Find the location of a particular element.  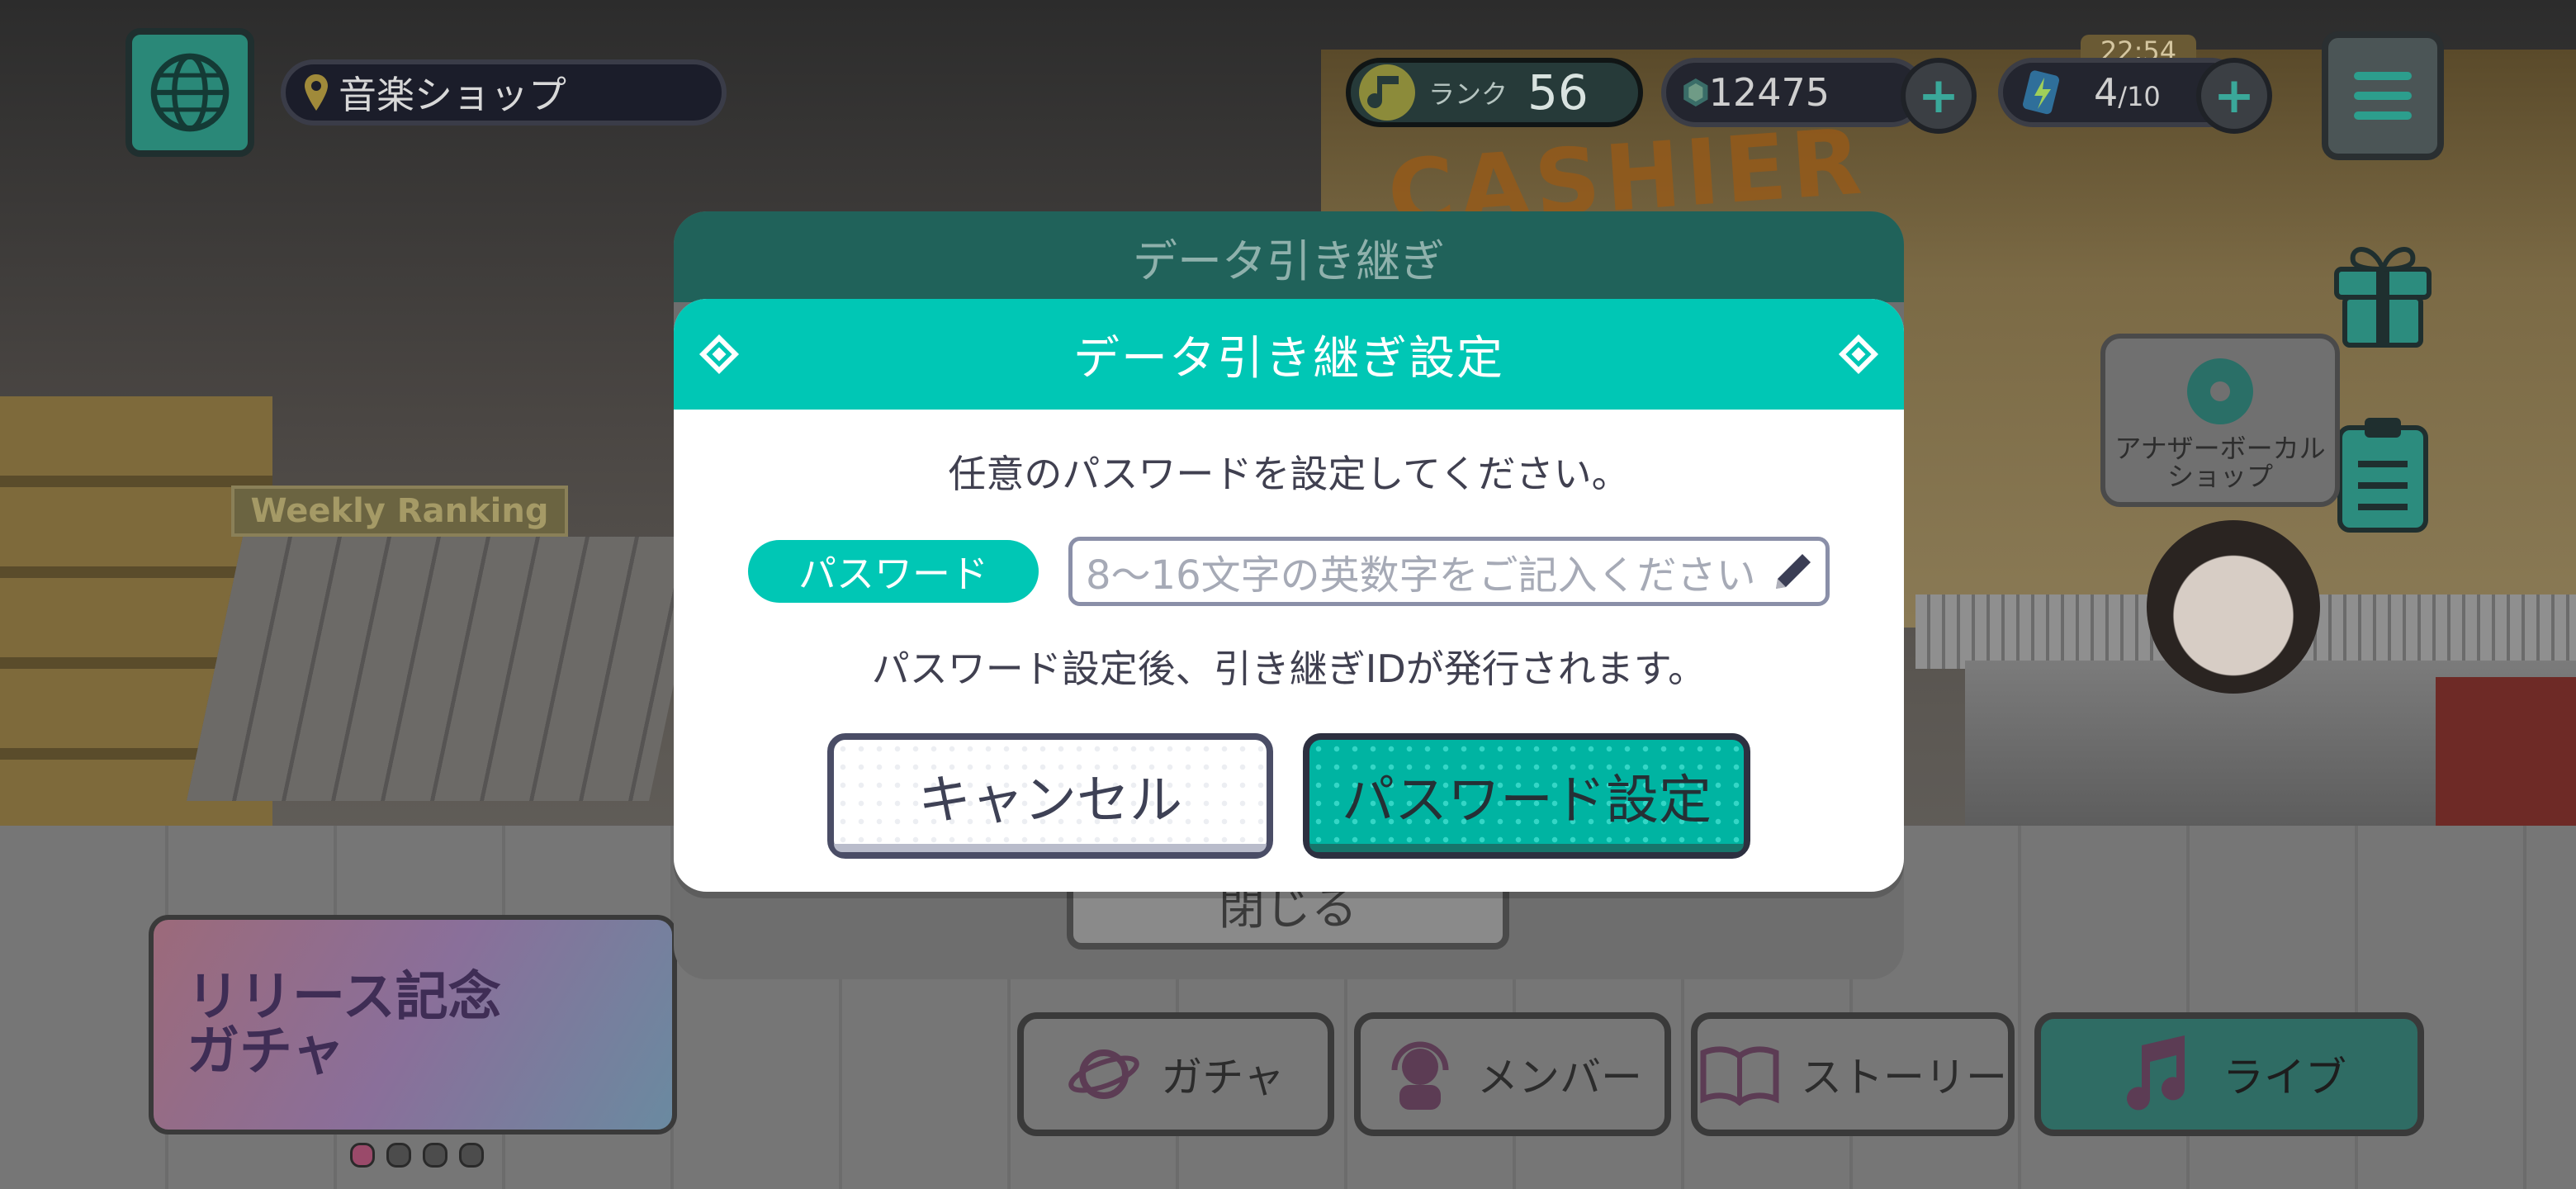

transfer-id-note: パスワード設定後、引き継ぎIDが発行されます。 is located at coordinates (1289, 669).